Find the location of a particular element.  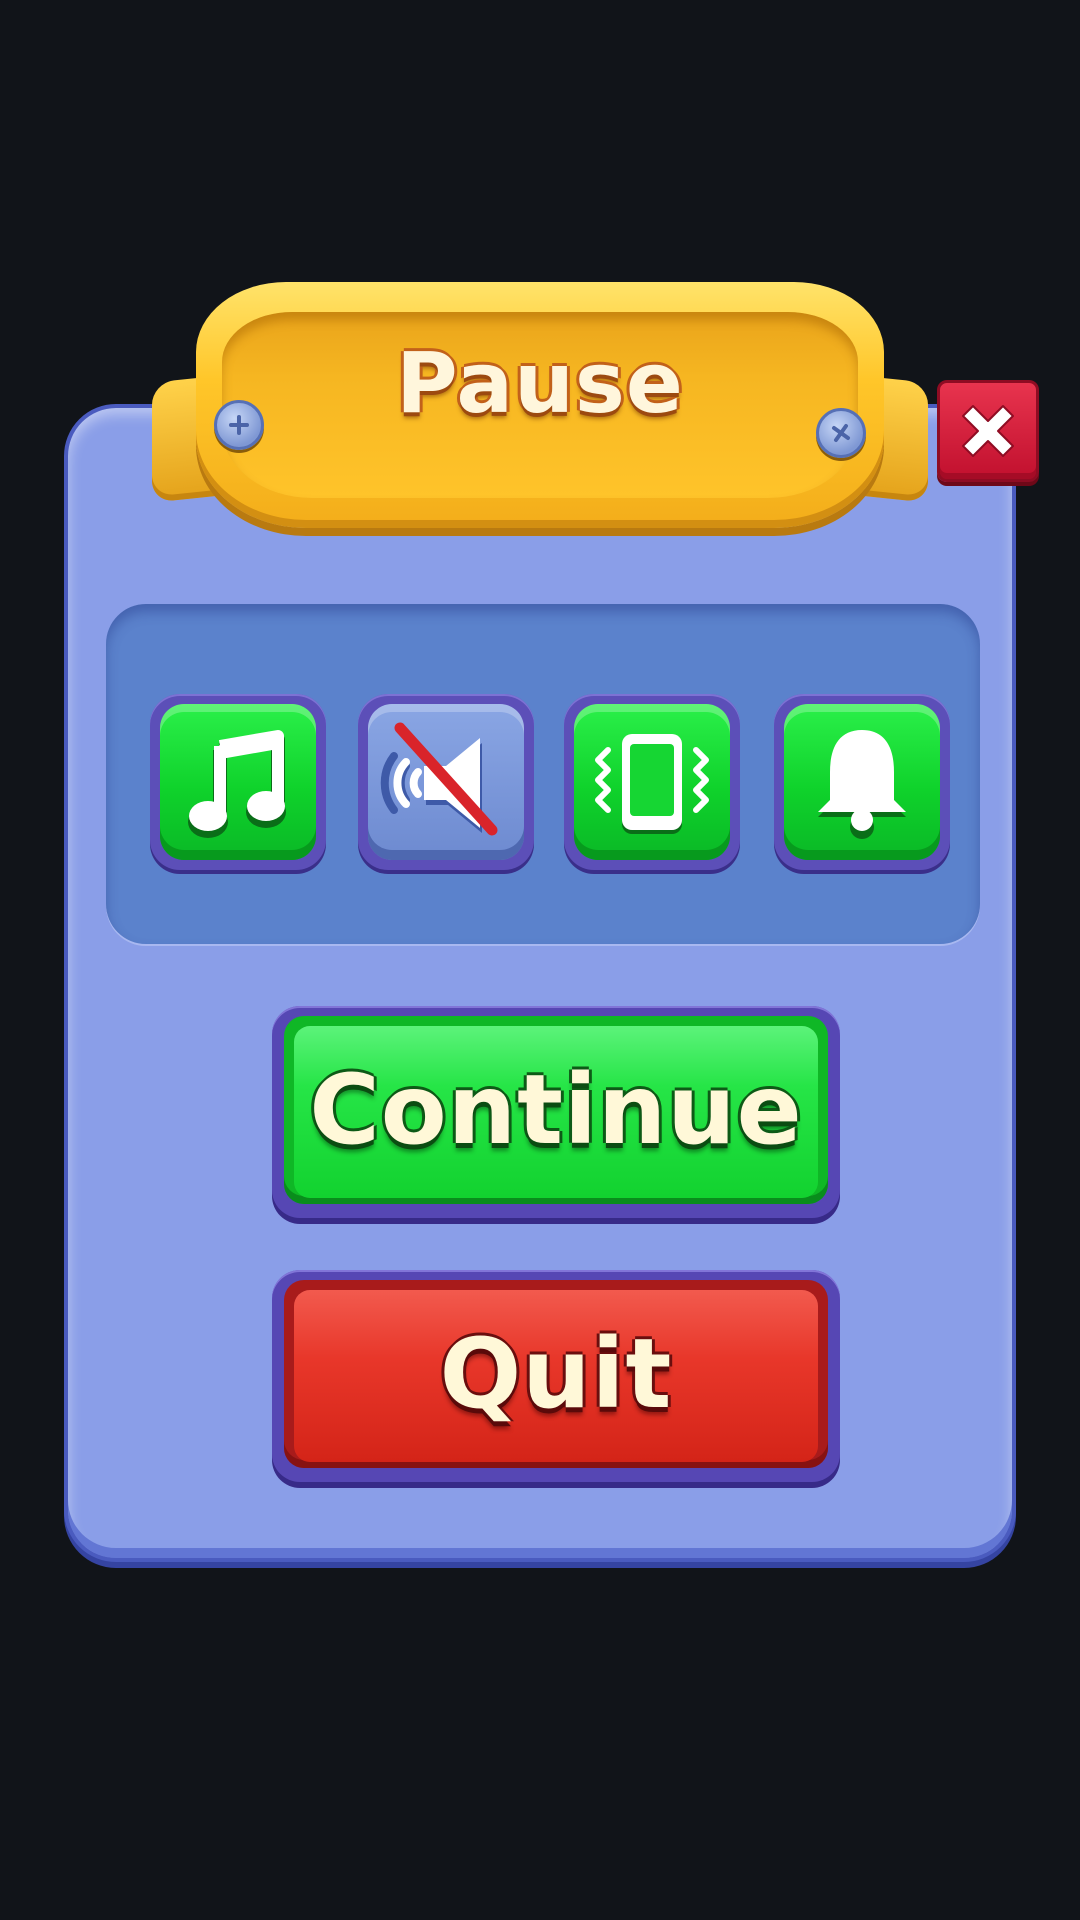

dialog-title: Pause is located at coordinates (540, 383).